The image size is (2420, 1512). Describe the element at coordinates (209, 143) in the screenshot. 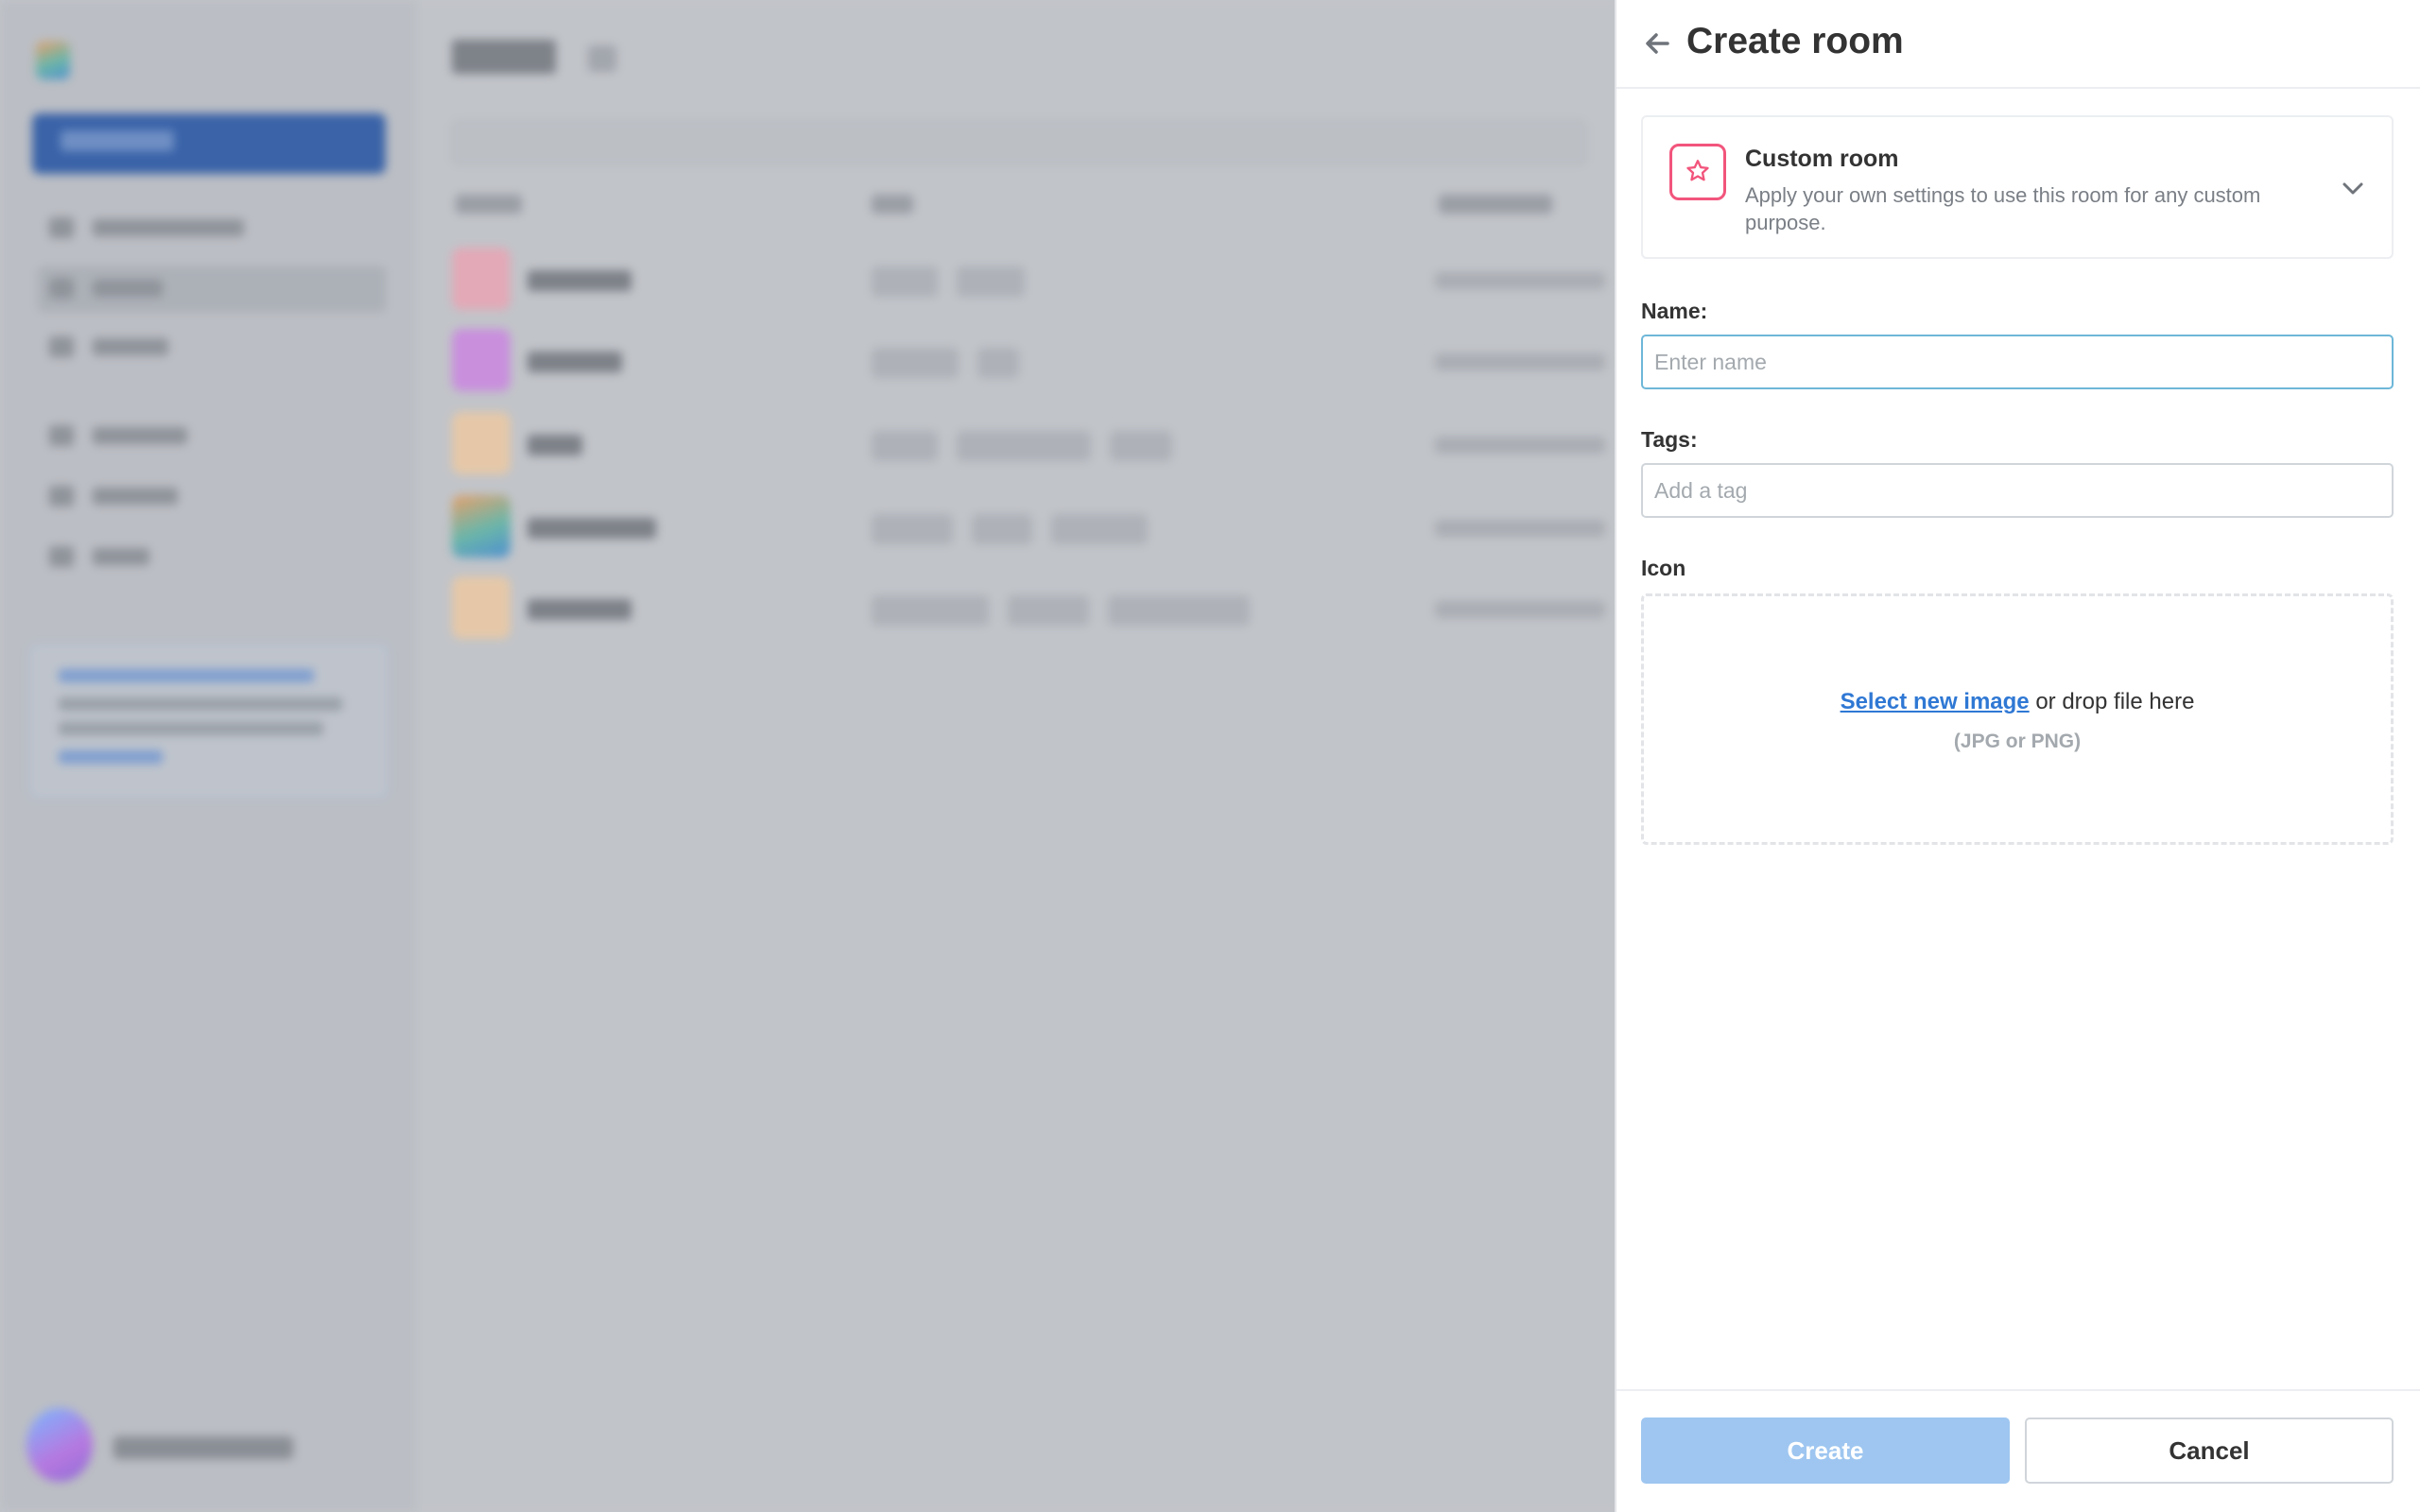

I see `background-new-button` at that location.